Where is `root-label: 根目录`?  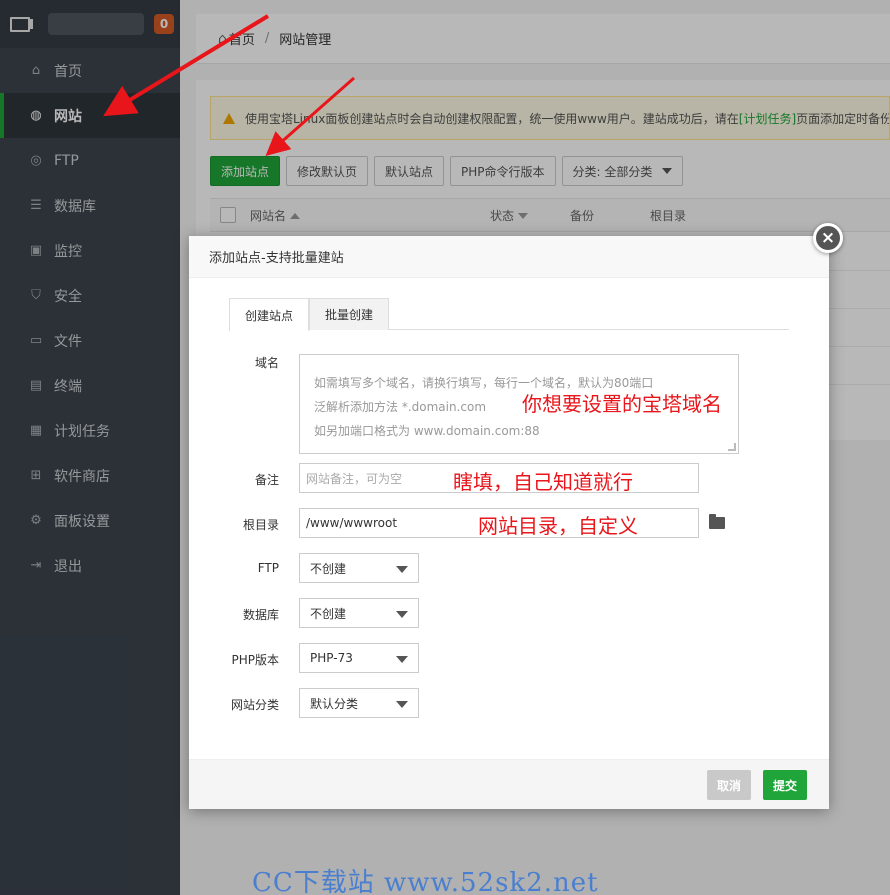
root-label: 根目录 is located at coordinates (260, 525).